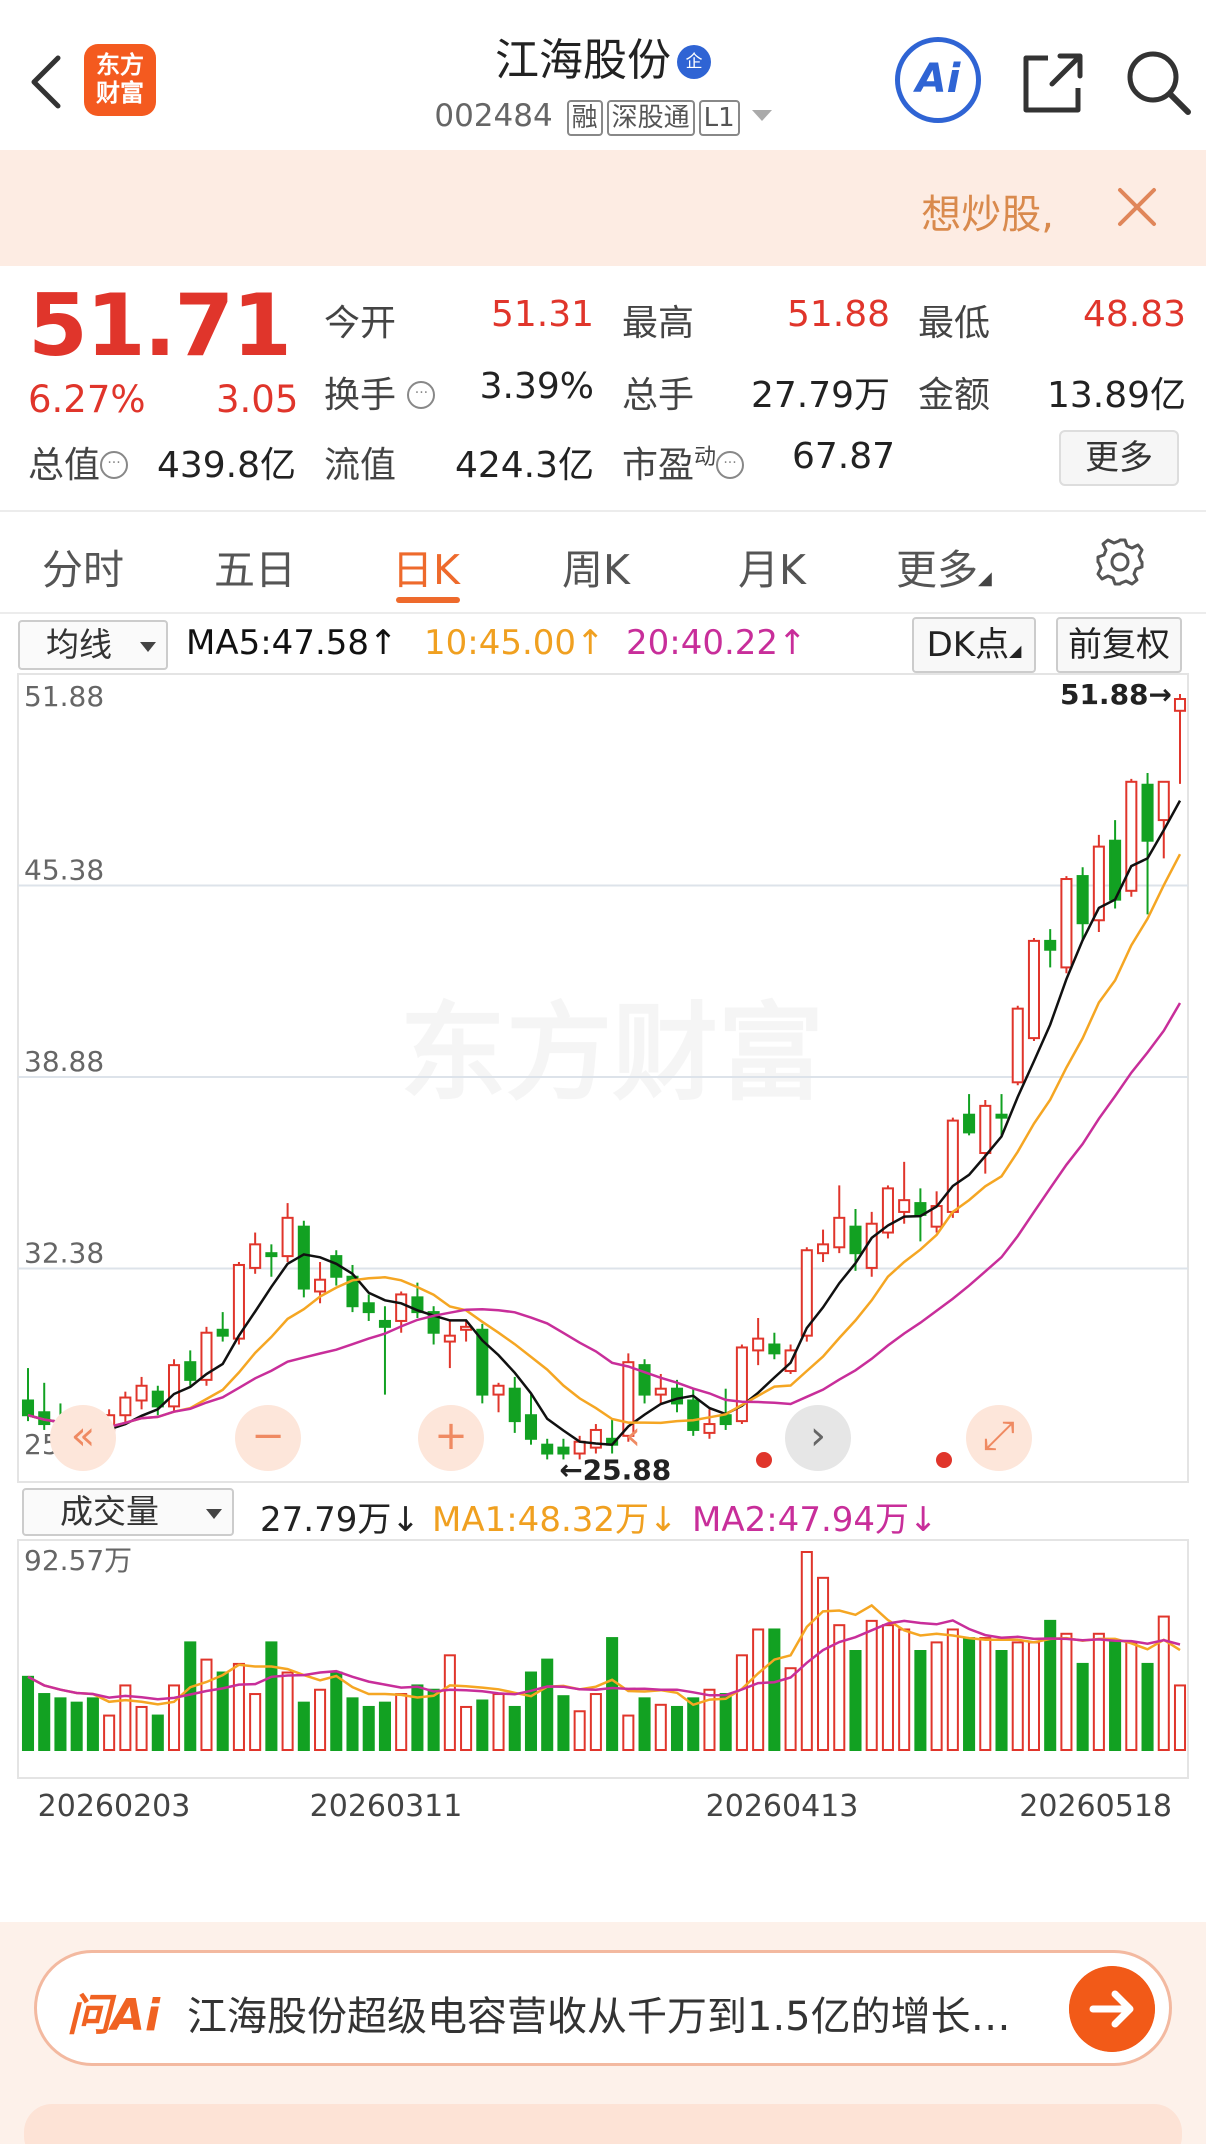 The height and width of the screenshot is (2144, 1206). I want to click on volume-label: 总手, so click(658, 395).